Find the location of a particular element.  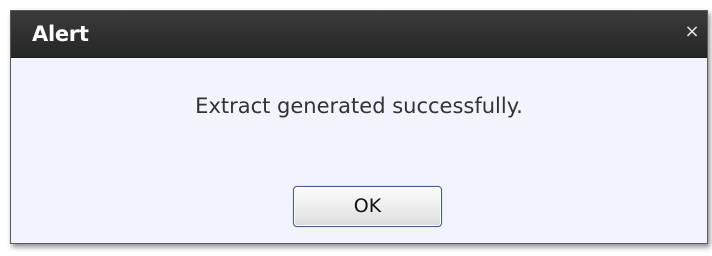

ok-button: OK is located at coordinates (367, 206).